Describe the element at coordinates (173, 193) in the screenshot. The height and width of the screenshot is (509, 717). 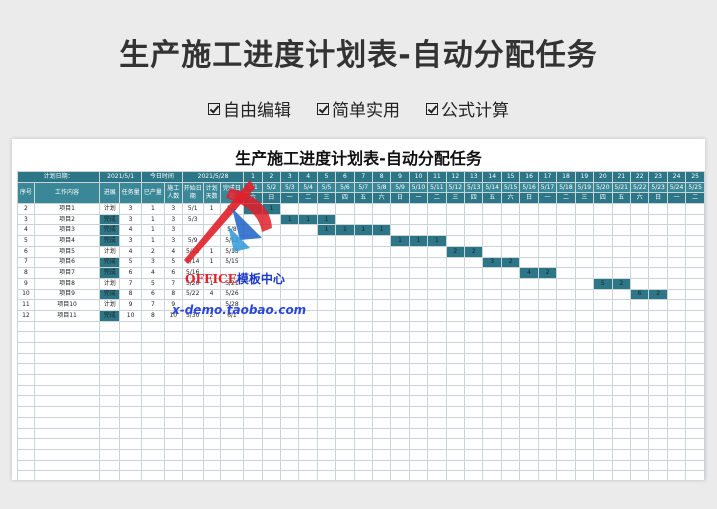
I see `column-header: 施工人数` at that location.